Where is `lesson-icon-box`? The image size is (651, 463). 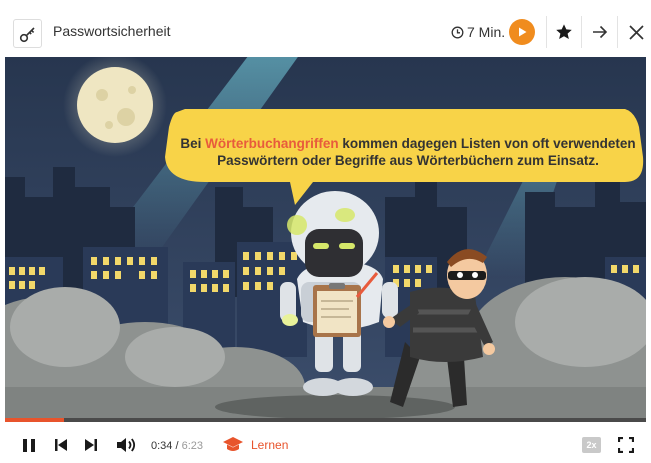 lesson-icon-box is located at coordinates (27, 33).